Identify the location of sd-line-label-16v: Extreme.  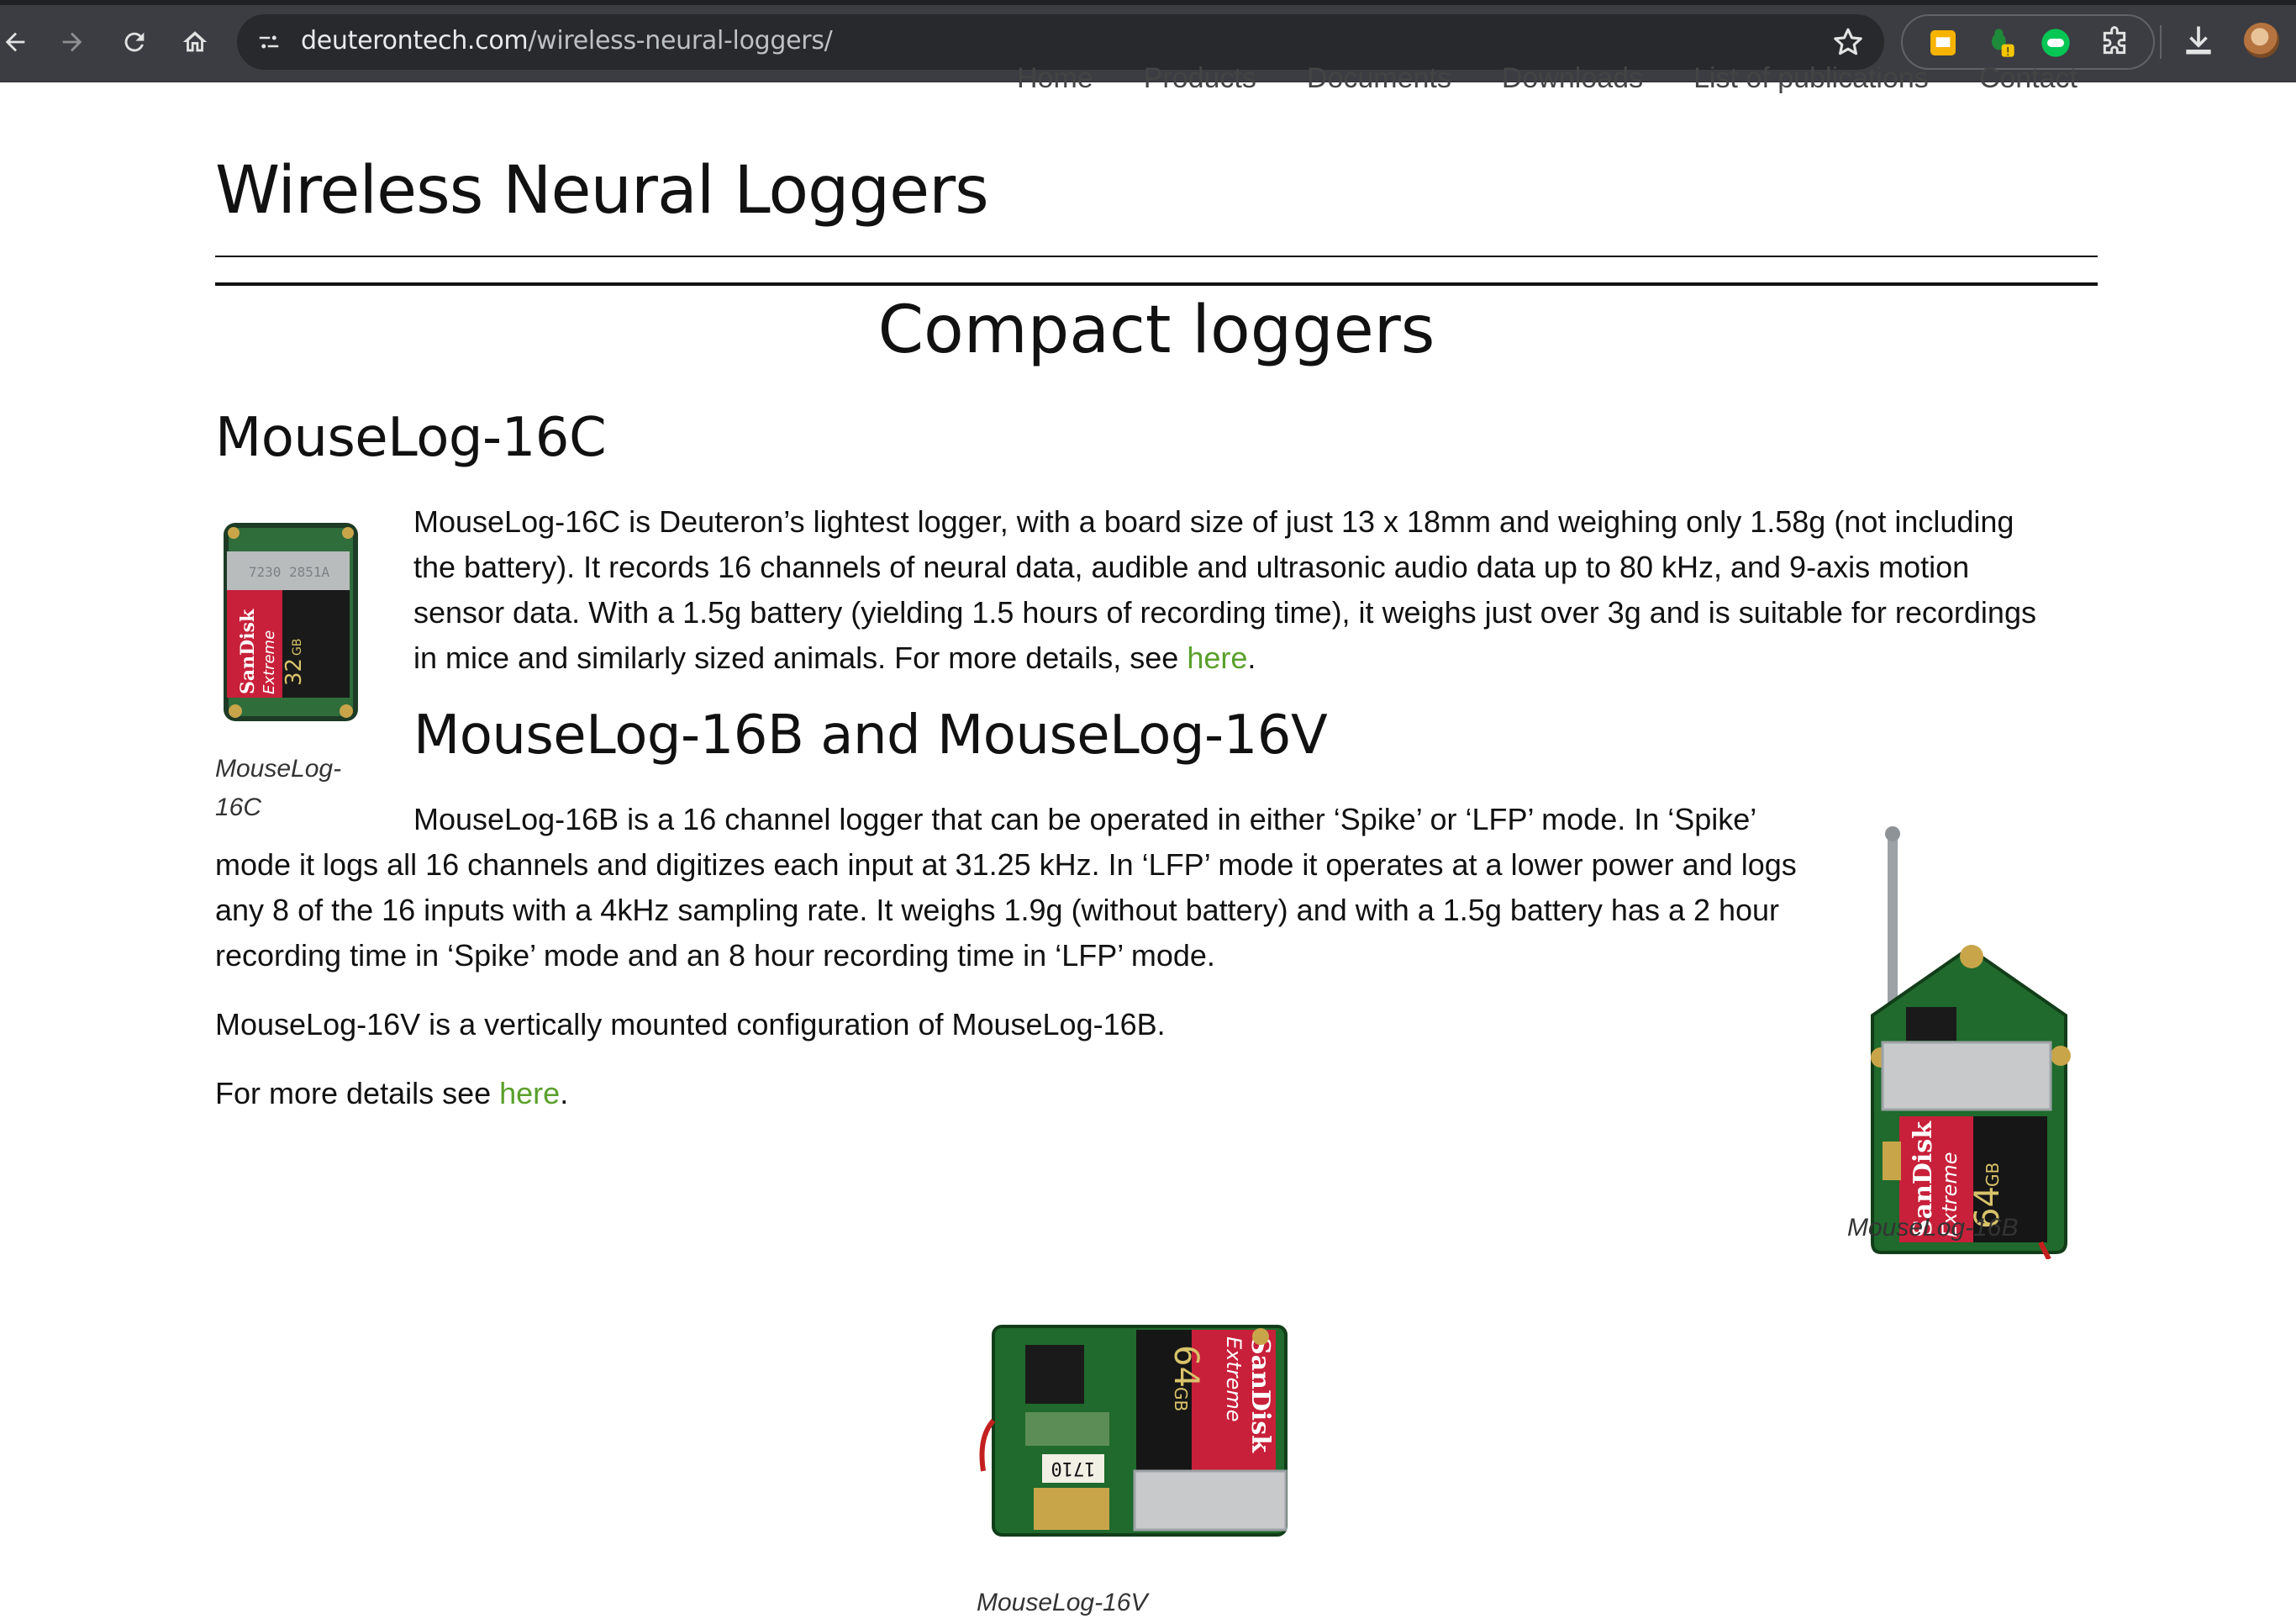
(1233, 1379).